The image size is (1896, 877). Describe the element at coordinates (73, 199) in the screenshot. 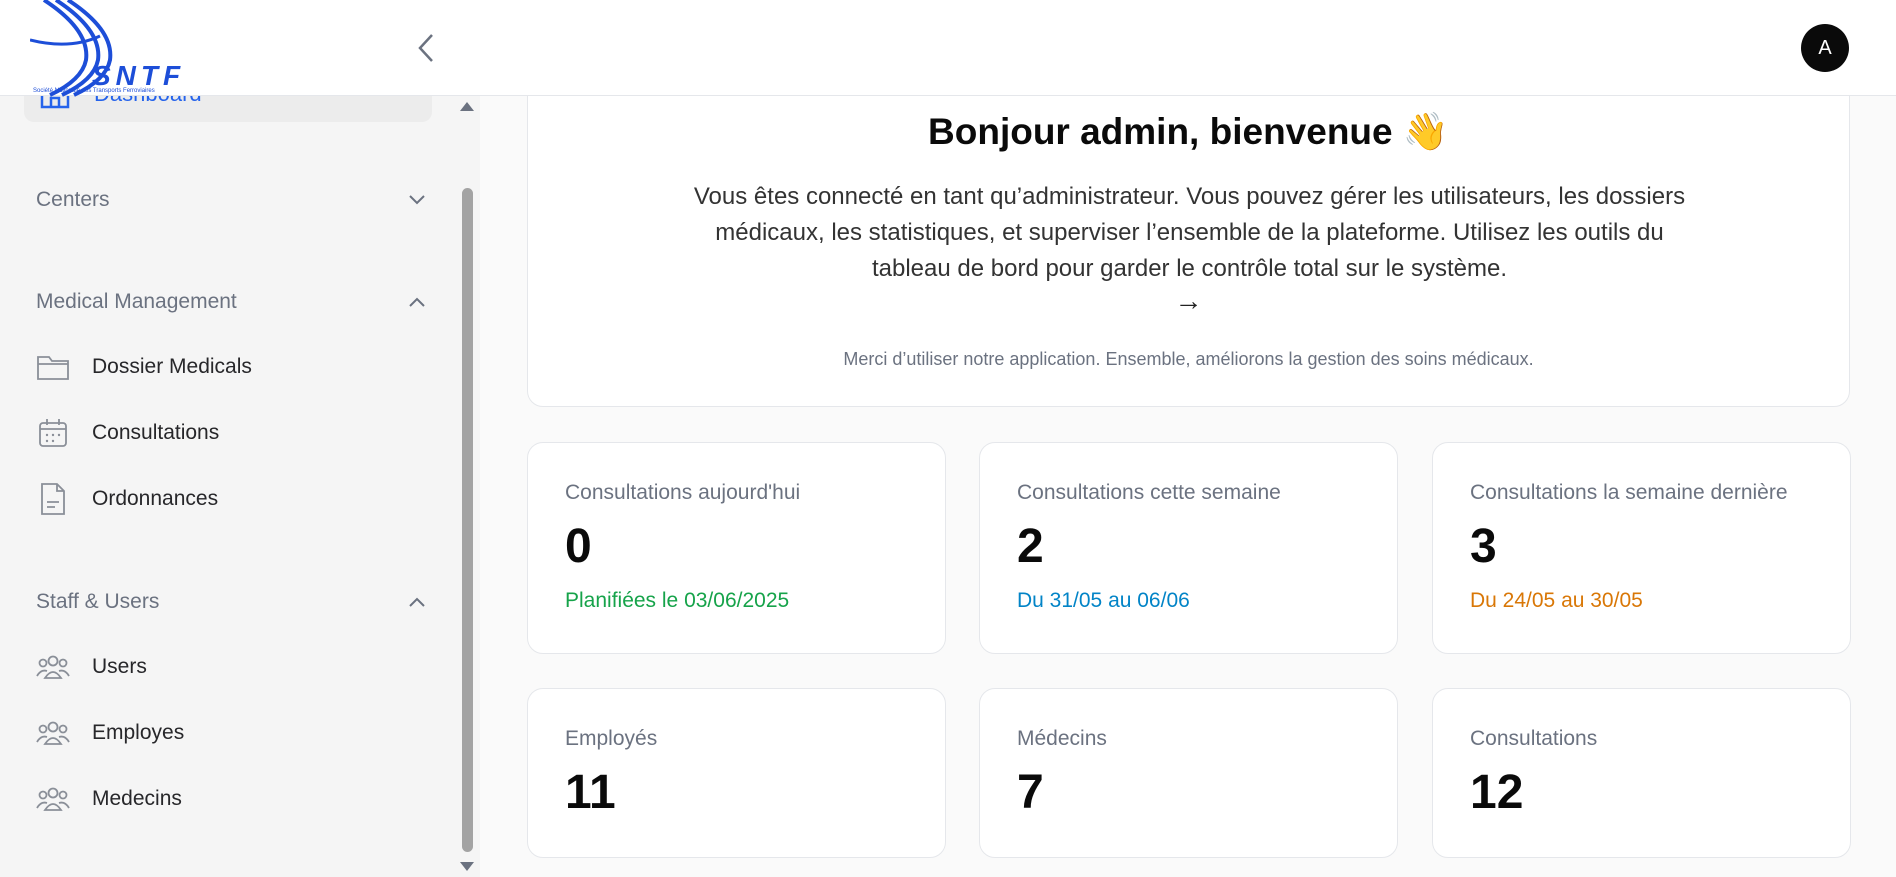

I see `group-label: Centers` at that location.